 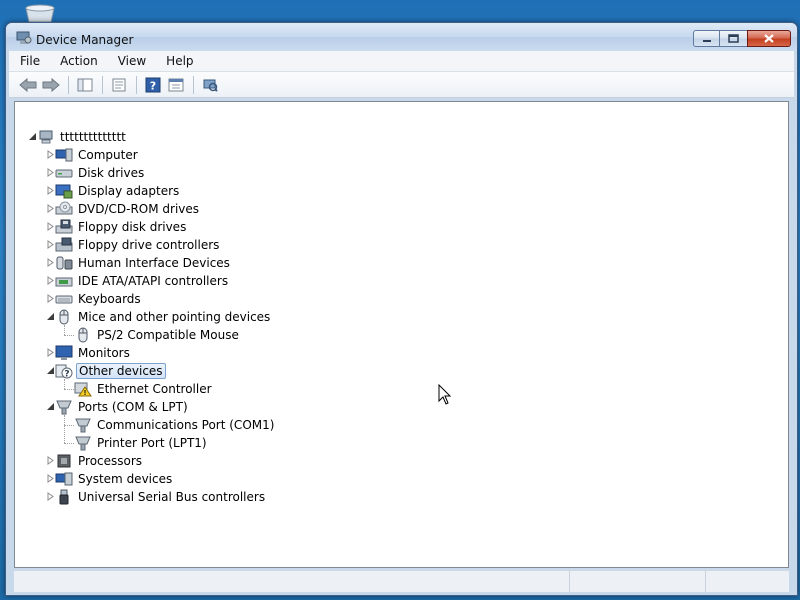 What do you see at coordinates (100, 173) in the screenshot?
I see `tree-node-disk-drives: Disk drives` at bounding box center [100, 173].